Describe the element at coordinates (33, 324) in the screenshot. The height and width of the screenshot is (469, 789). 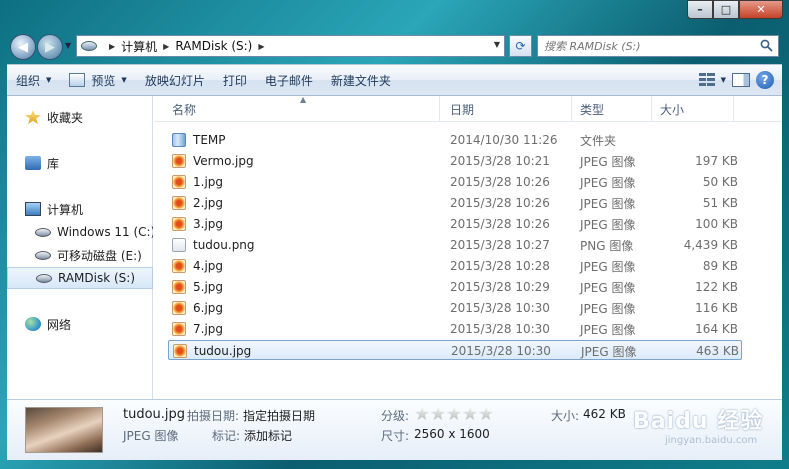
I see `network-icon` at that location.